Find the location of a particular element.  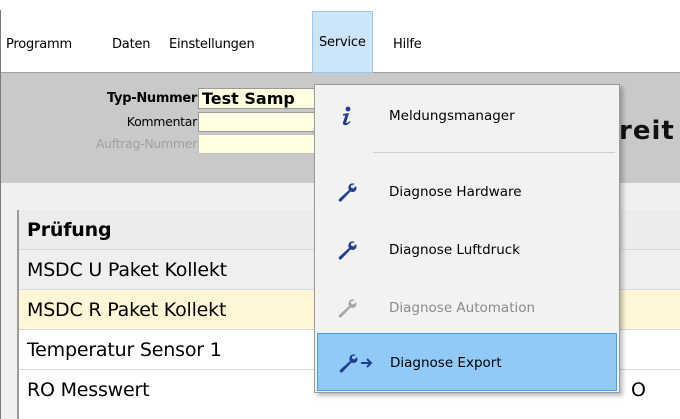

menu-item-label: Diagnose Hardware is located at coordinates (455, 192).